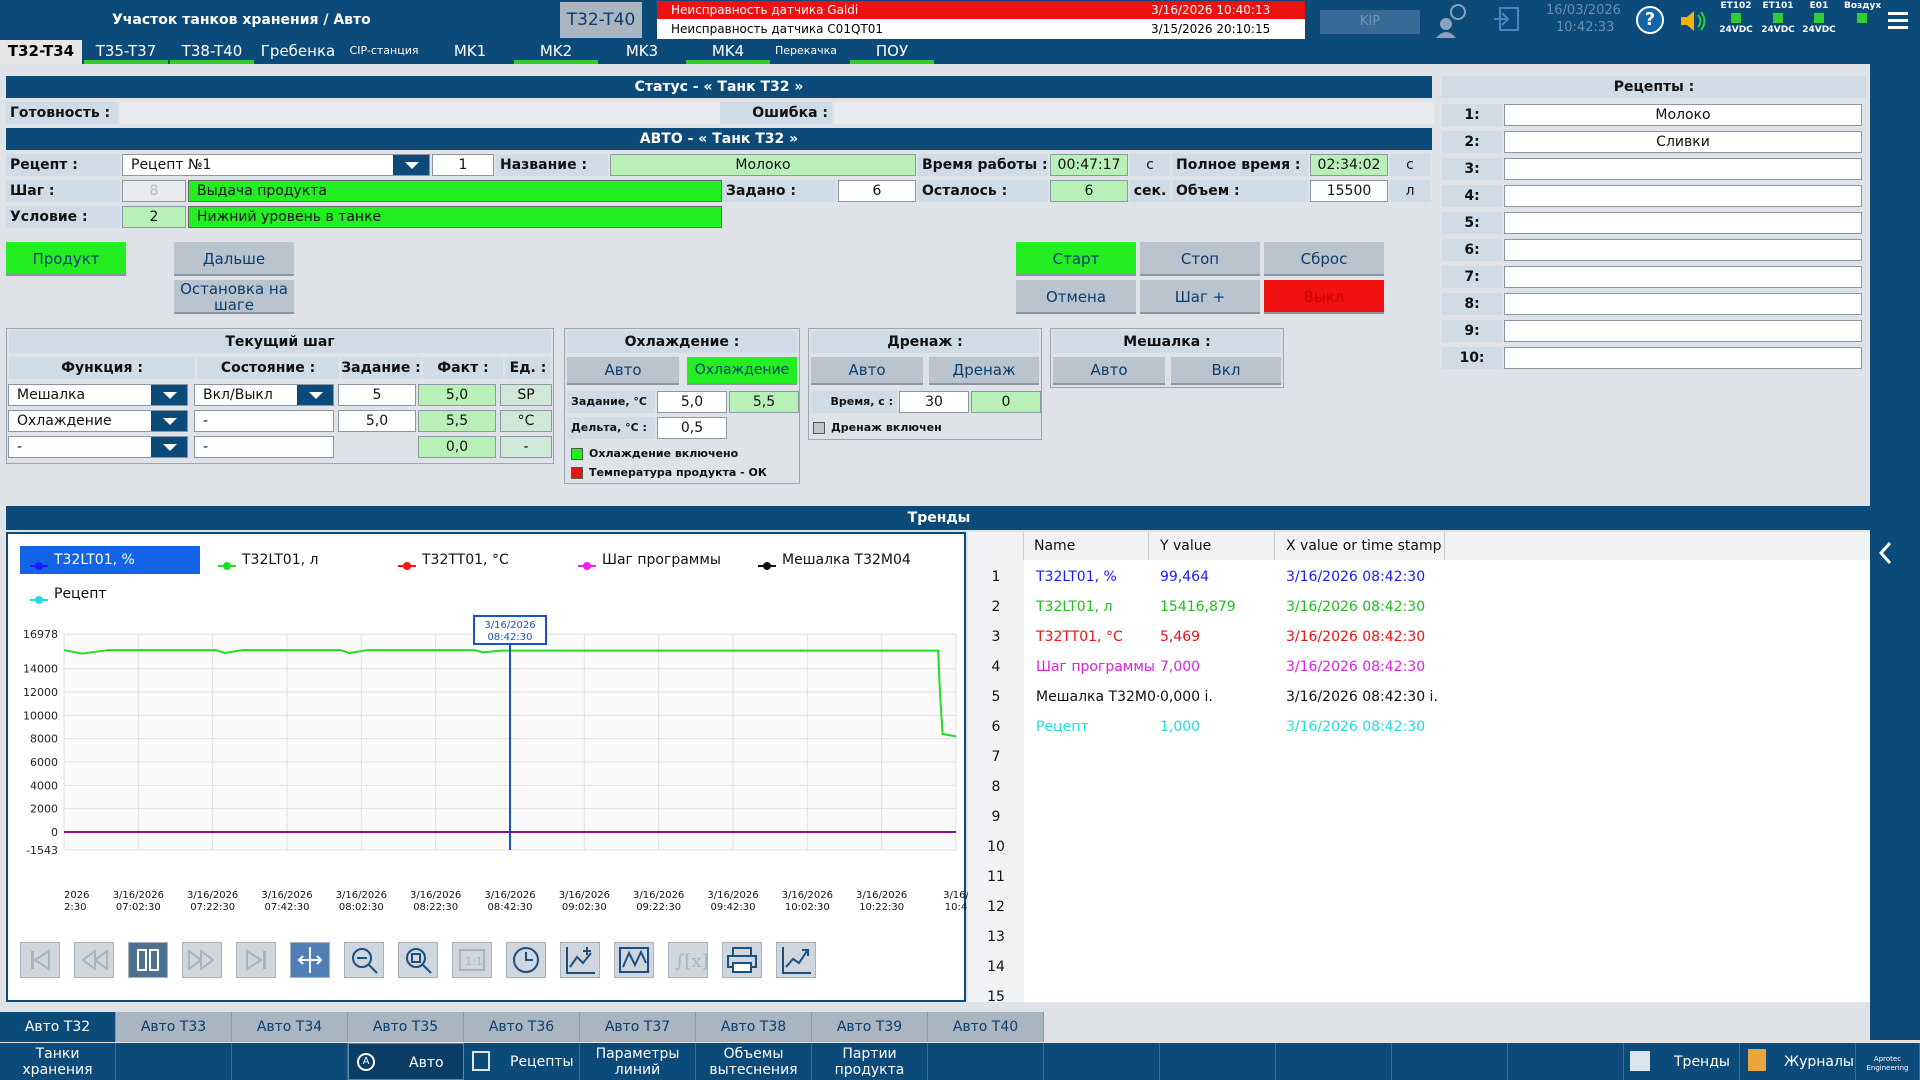  What do you see at coordinates (377, 395) in the screenshot?
I see `set-value-field: 5` at bounding box center [377, 395].